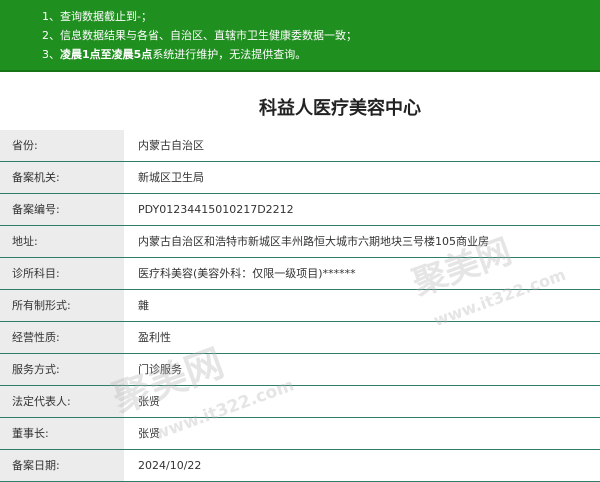  What do you see at coordinates (340, 108) in the screenshot?
I see `page-title: 科益人医疗美容中心` at bounding box center [340, 108].